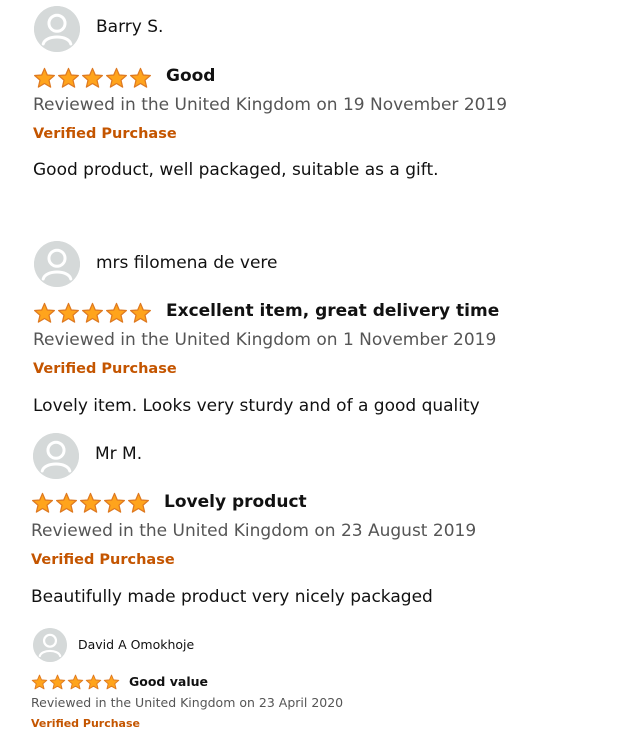 This screenshot has height=733, width=640. I want to click on review-title: Lovely product, so click(235, 502).